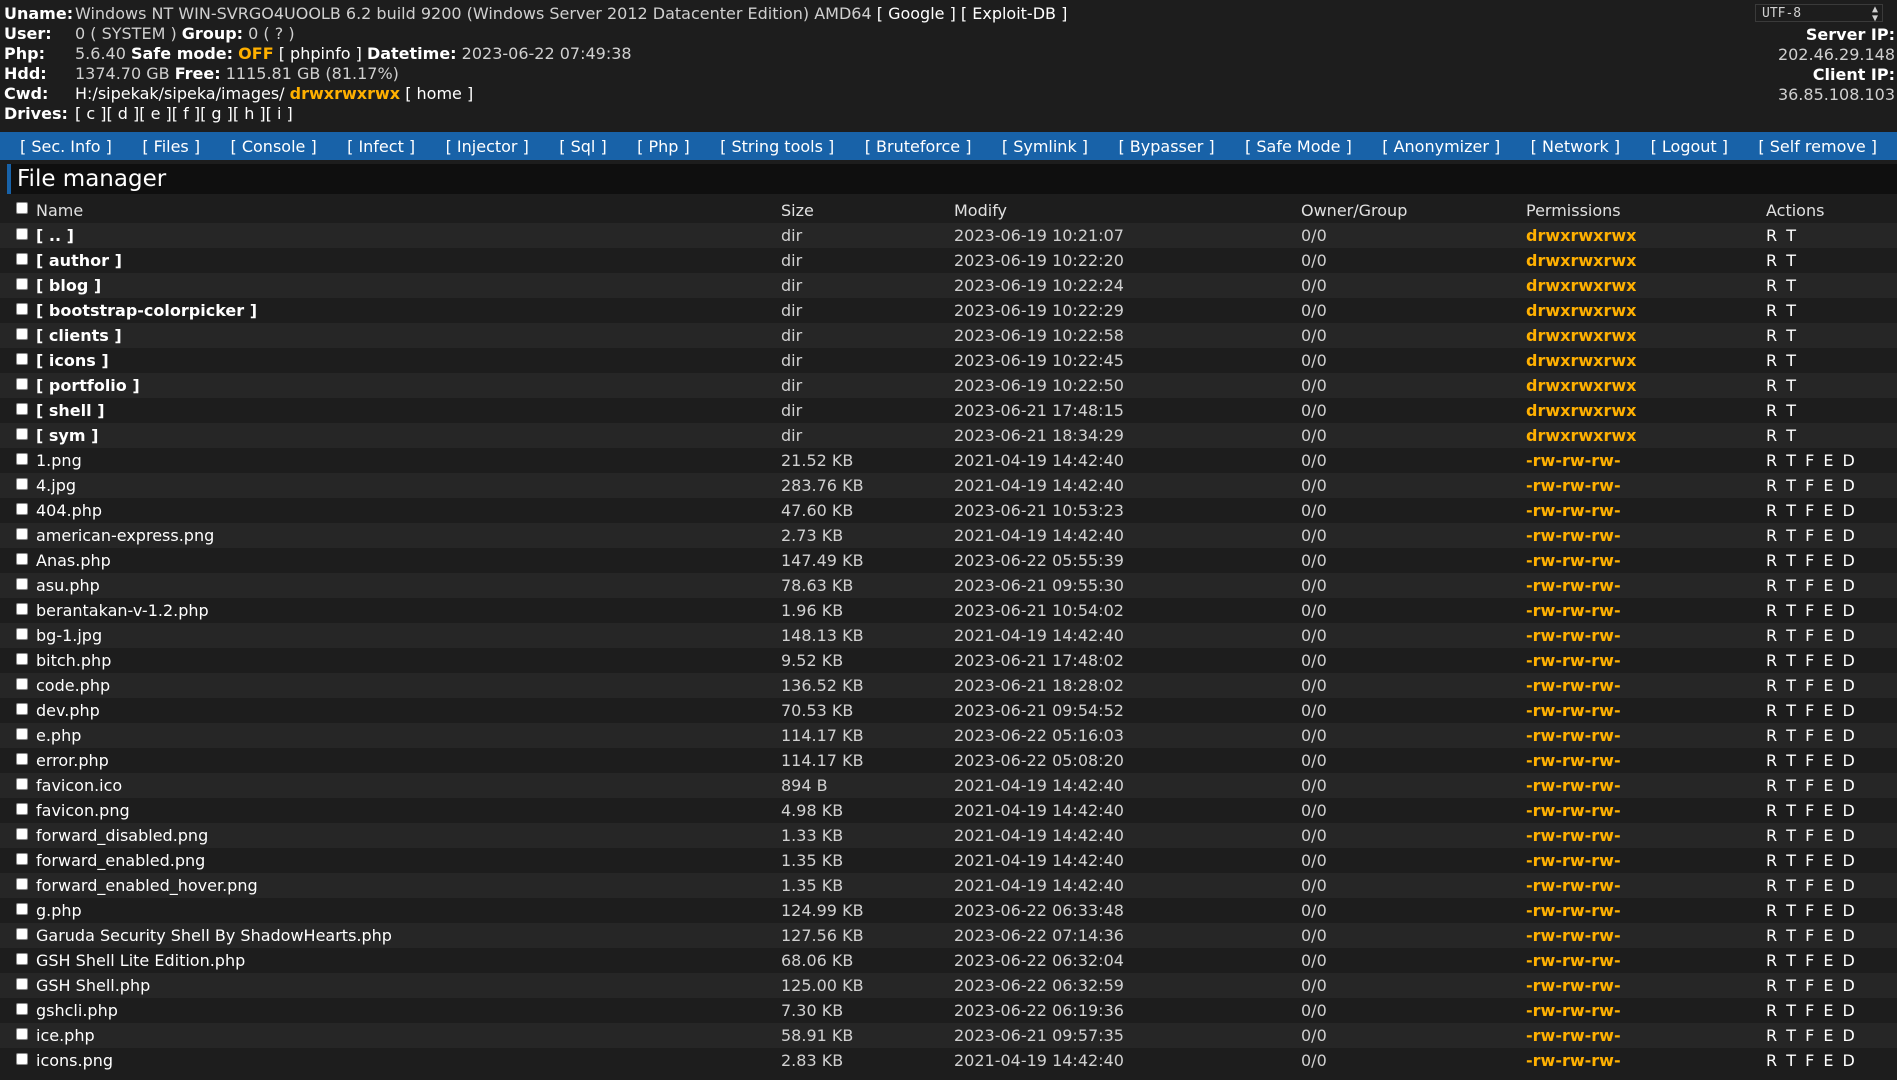 The height and width of the screenshot is (1080, 1897). Describe the element at coordinates (1127, 585) in the screenshot. I see `file-modified: 2023-06-21 09:55:30` at that location.